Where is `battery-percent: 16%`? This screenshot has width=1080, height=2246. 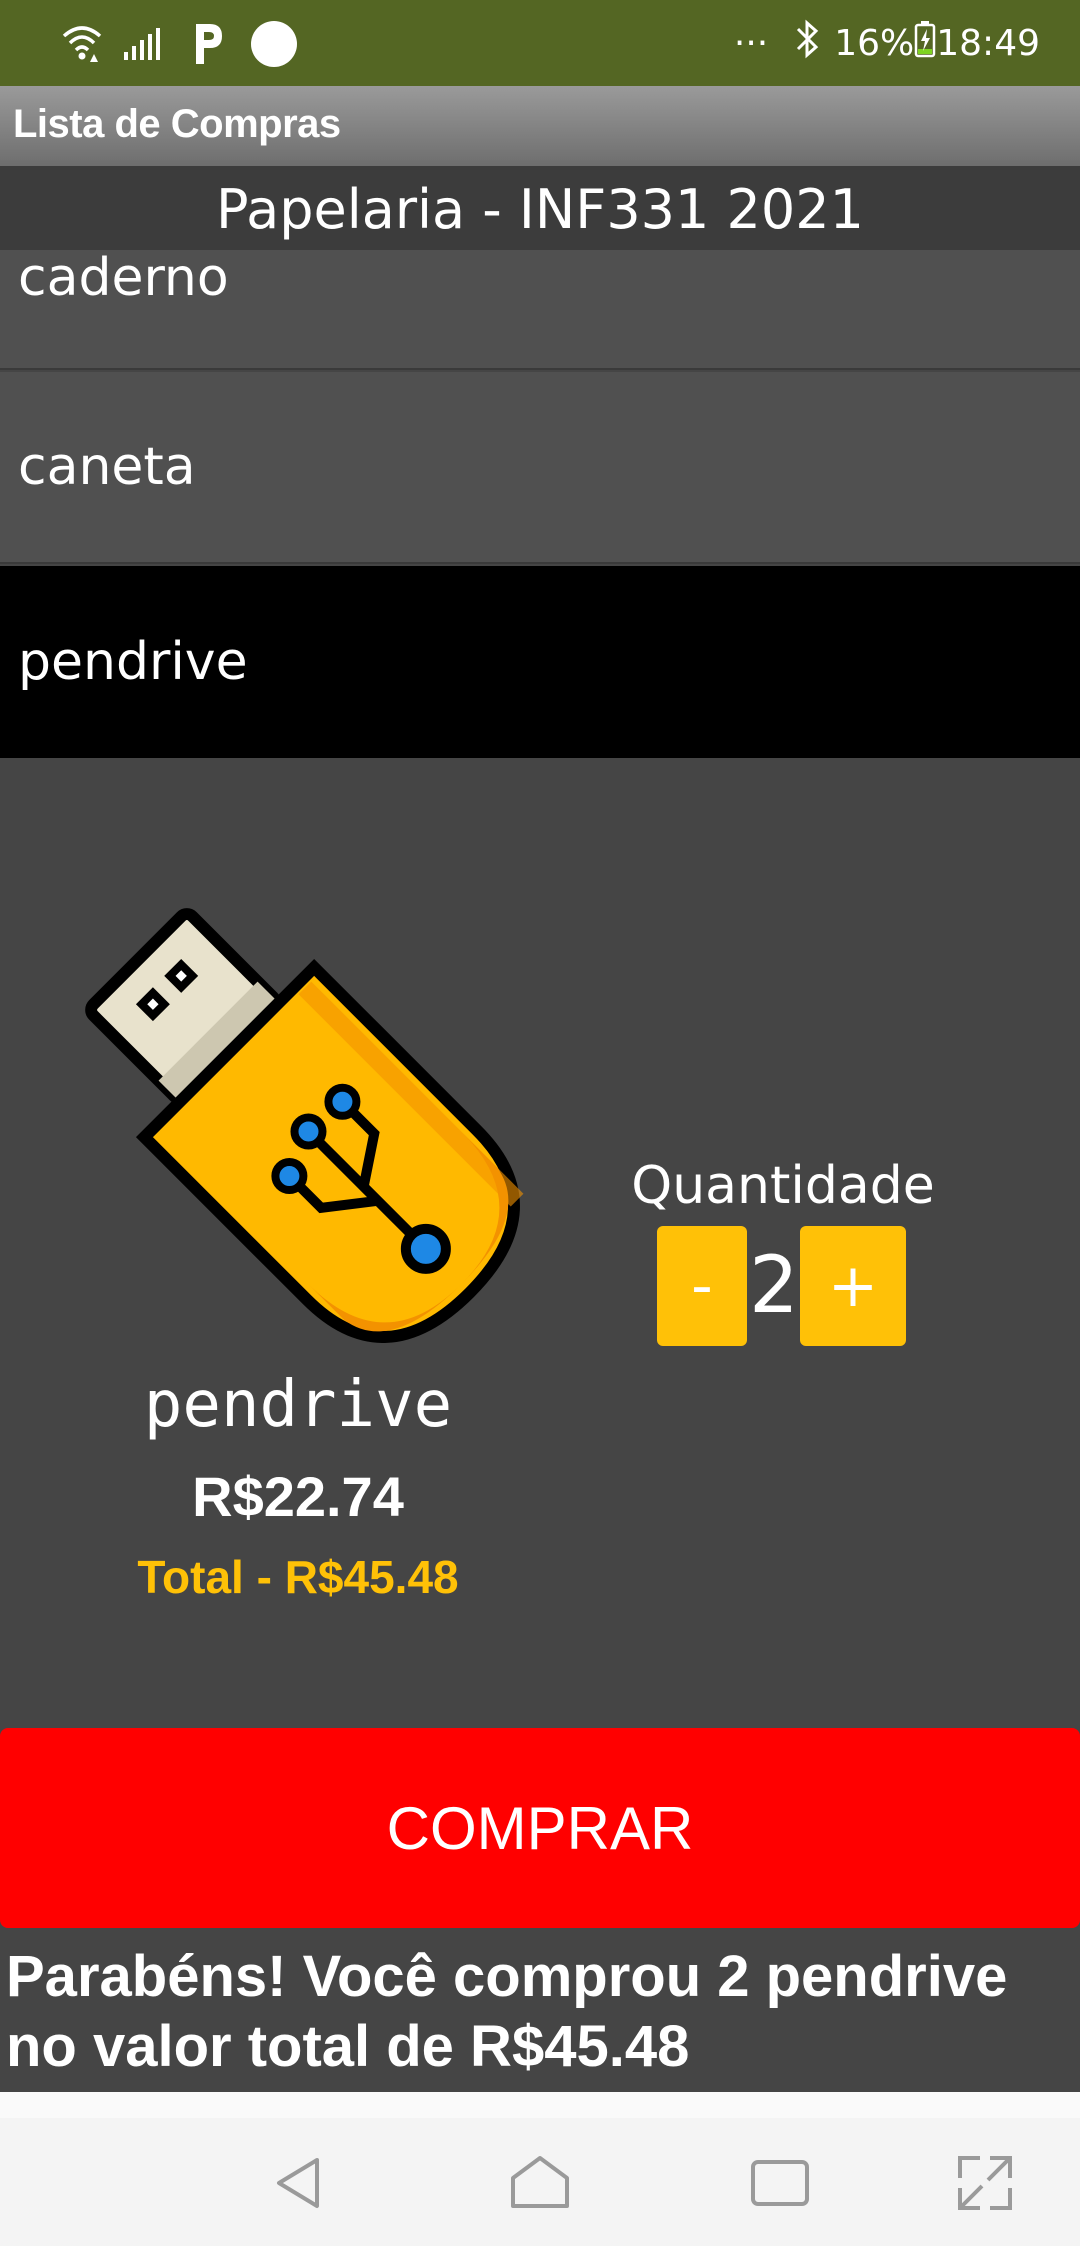
battery-percent: 16% is located at coordinates (874, 43).